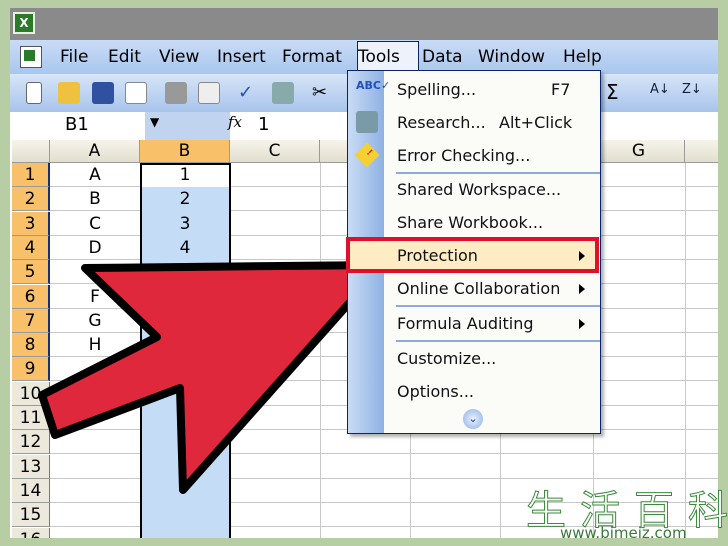 This screenshot has height=546, width=728. I want to click on shortcut-spelling: F7, so click(561, 89).